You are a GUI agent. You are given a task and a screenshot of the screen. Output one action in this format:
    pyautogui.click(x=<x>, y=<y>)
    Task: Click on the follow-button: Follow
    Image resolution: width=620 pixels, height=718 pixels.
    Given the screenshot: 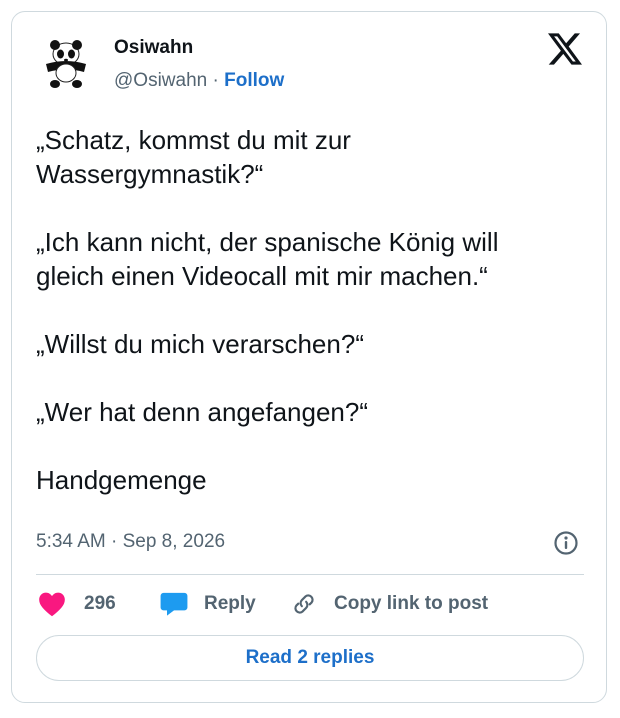 What is the action you would take?
    pyautogui.click(x=254, y=80)
    